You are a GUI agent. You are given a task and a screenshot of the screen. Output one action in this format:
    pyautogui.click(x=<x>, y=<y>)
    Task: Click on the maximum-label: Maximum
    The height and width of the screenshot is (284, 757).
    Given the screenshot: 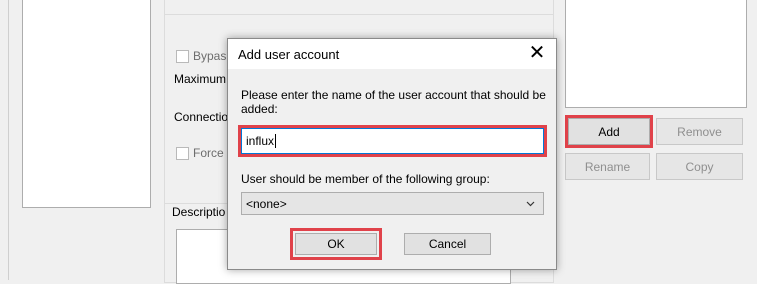 What is the action you would take?
    pyautogui.click(x=200, y=79)
    